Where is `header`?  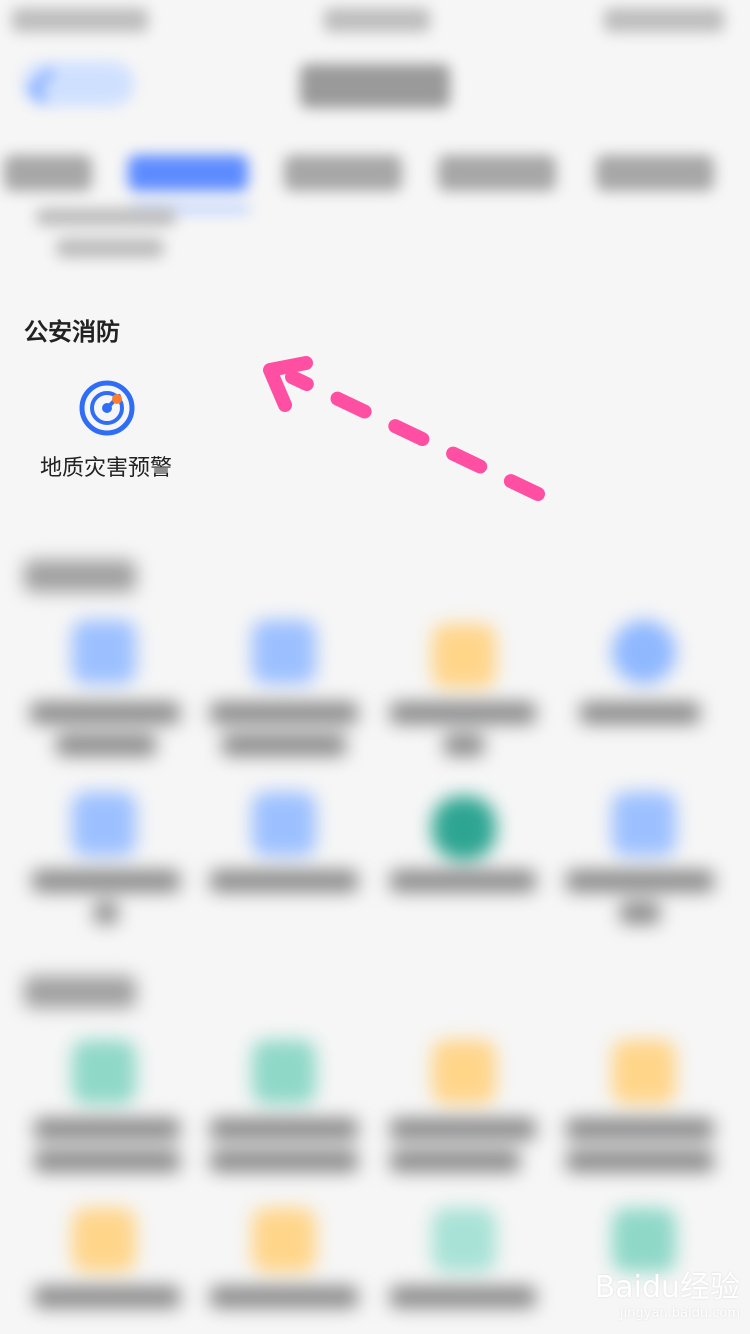 header is located at coordinates (375, 89).